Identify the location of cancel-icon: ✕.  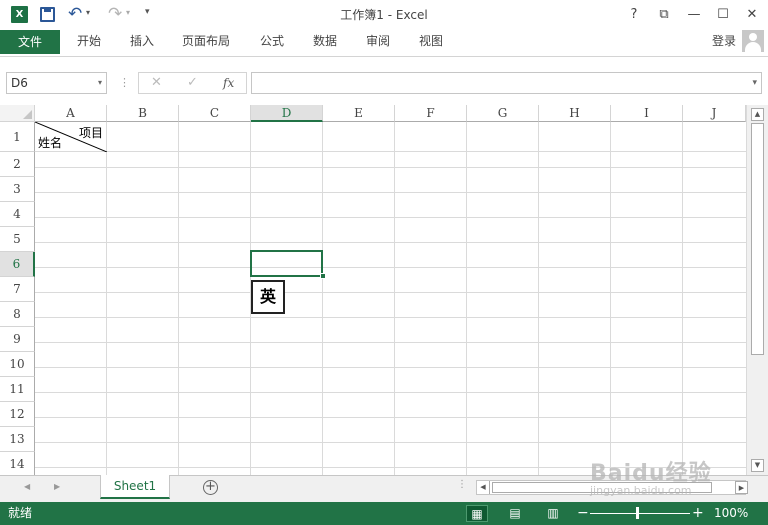
(156, 83).